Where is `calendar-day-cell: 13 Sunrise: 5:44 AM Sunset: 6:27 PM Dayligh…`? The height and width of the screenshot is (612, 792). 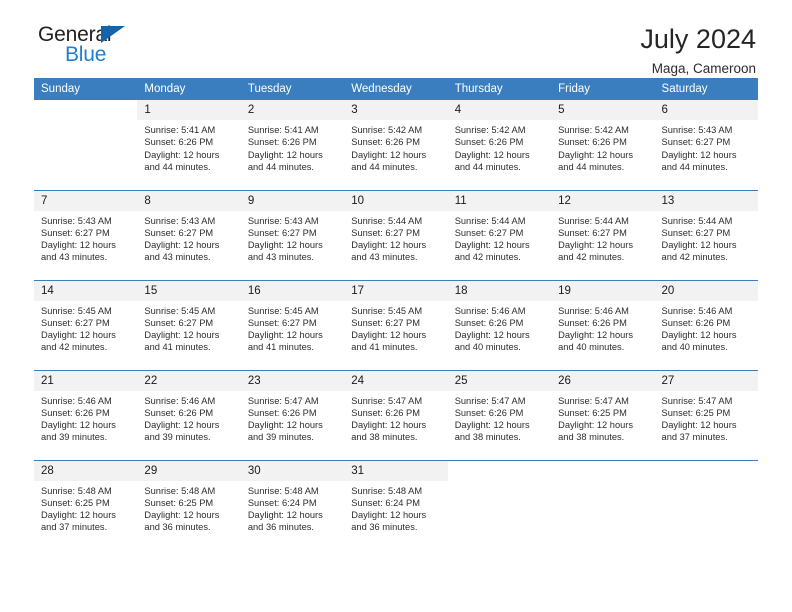 calendar-day-cell: 13 Sunrise: 5:44 AM Sunset: 6:27 PM Dayligh… is located at coordinates (706, 234).